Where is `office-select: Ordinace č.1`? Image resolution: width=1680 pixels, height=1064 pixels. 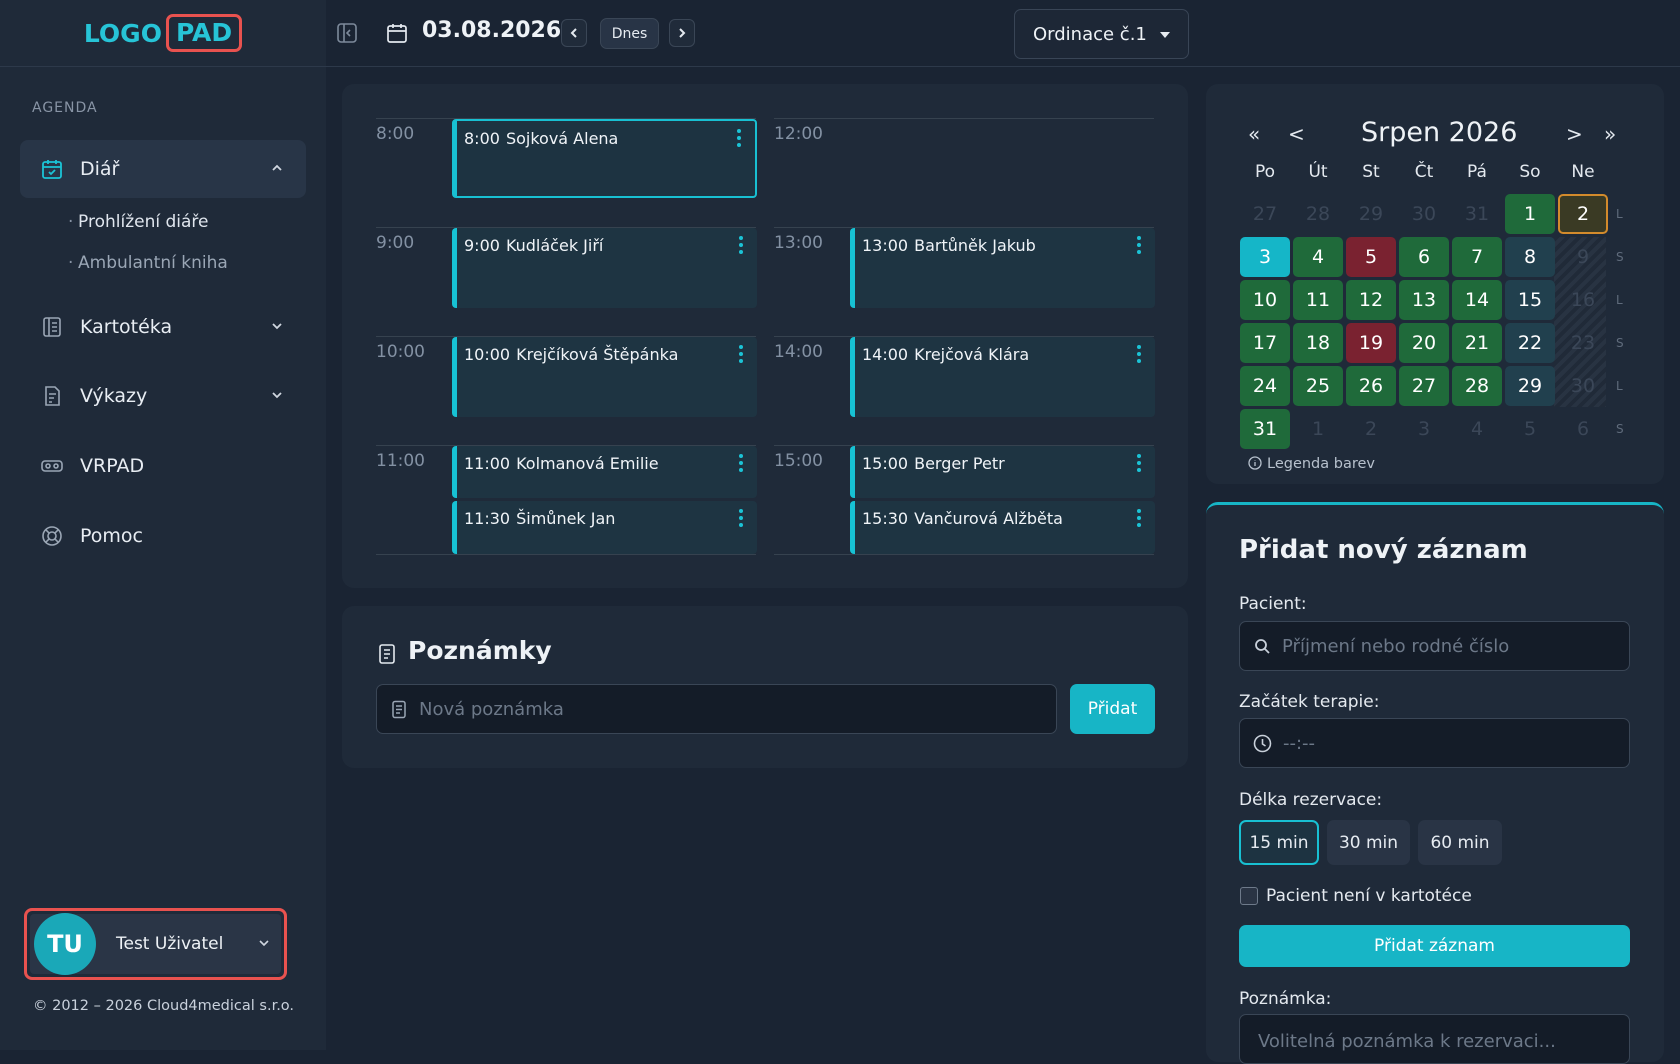
office-select: Ordinace č.1 is located at coordinates (1101, 34).